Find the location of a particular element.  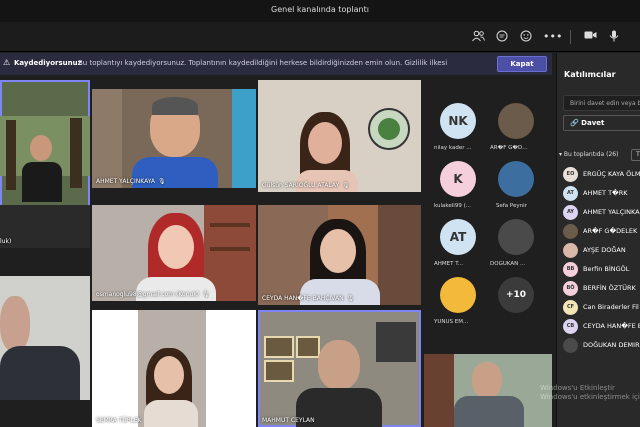

avatar: CF is located at coordinates (570, 307).